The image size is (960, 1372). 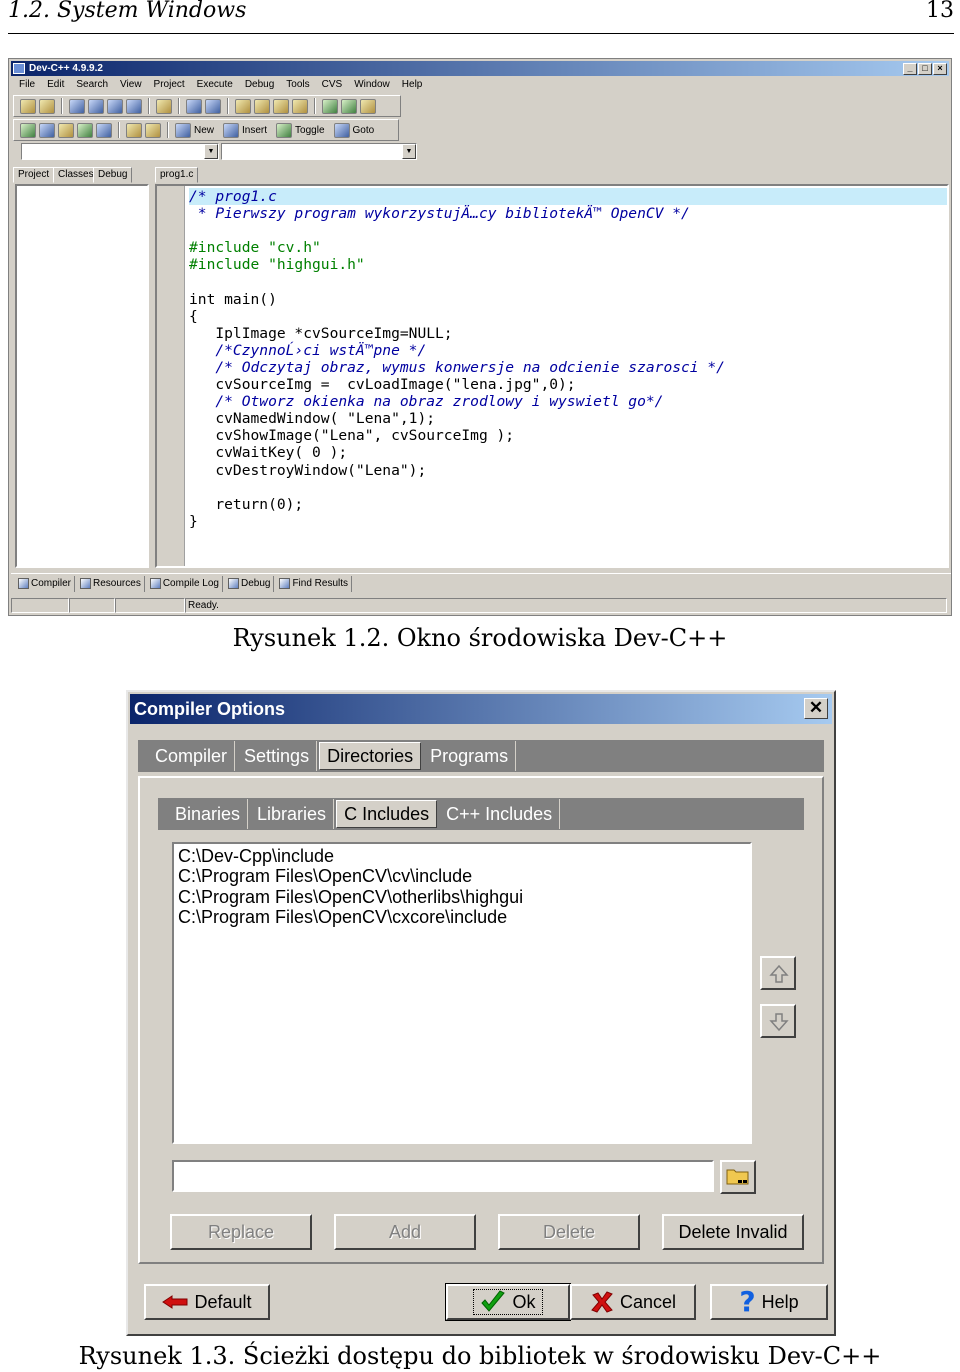 What do you see at coordinates (66, 130) in the screenshot?
I see `rebuild-icon` at bounding box center [66, 130].